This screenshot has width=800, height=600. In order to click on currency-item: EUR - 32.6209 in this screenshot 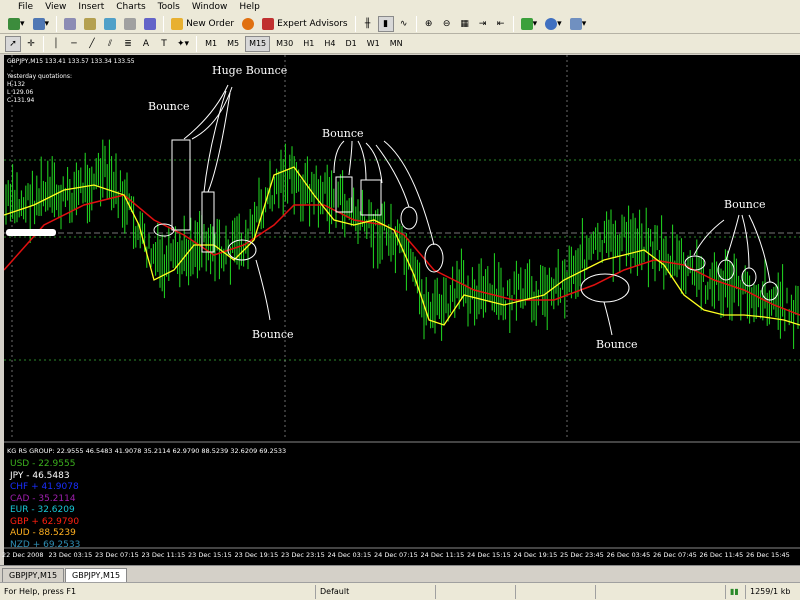, I will do `click(42, 510)`.